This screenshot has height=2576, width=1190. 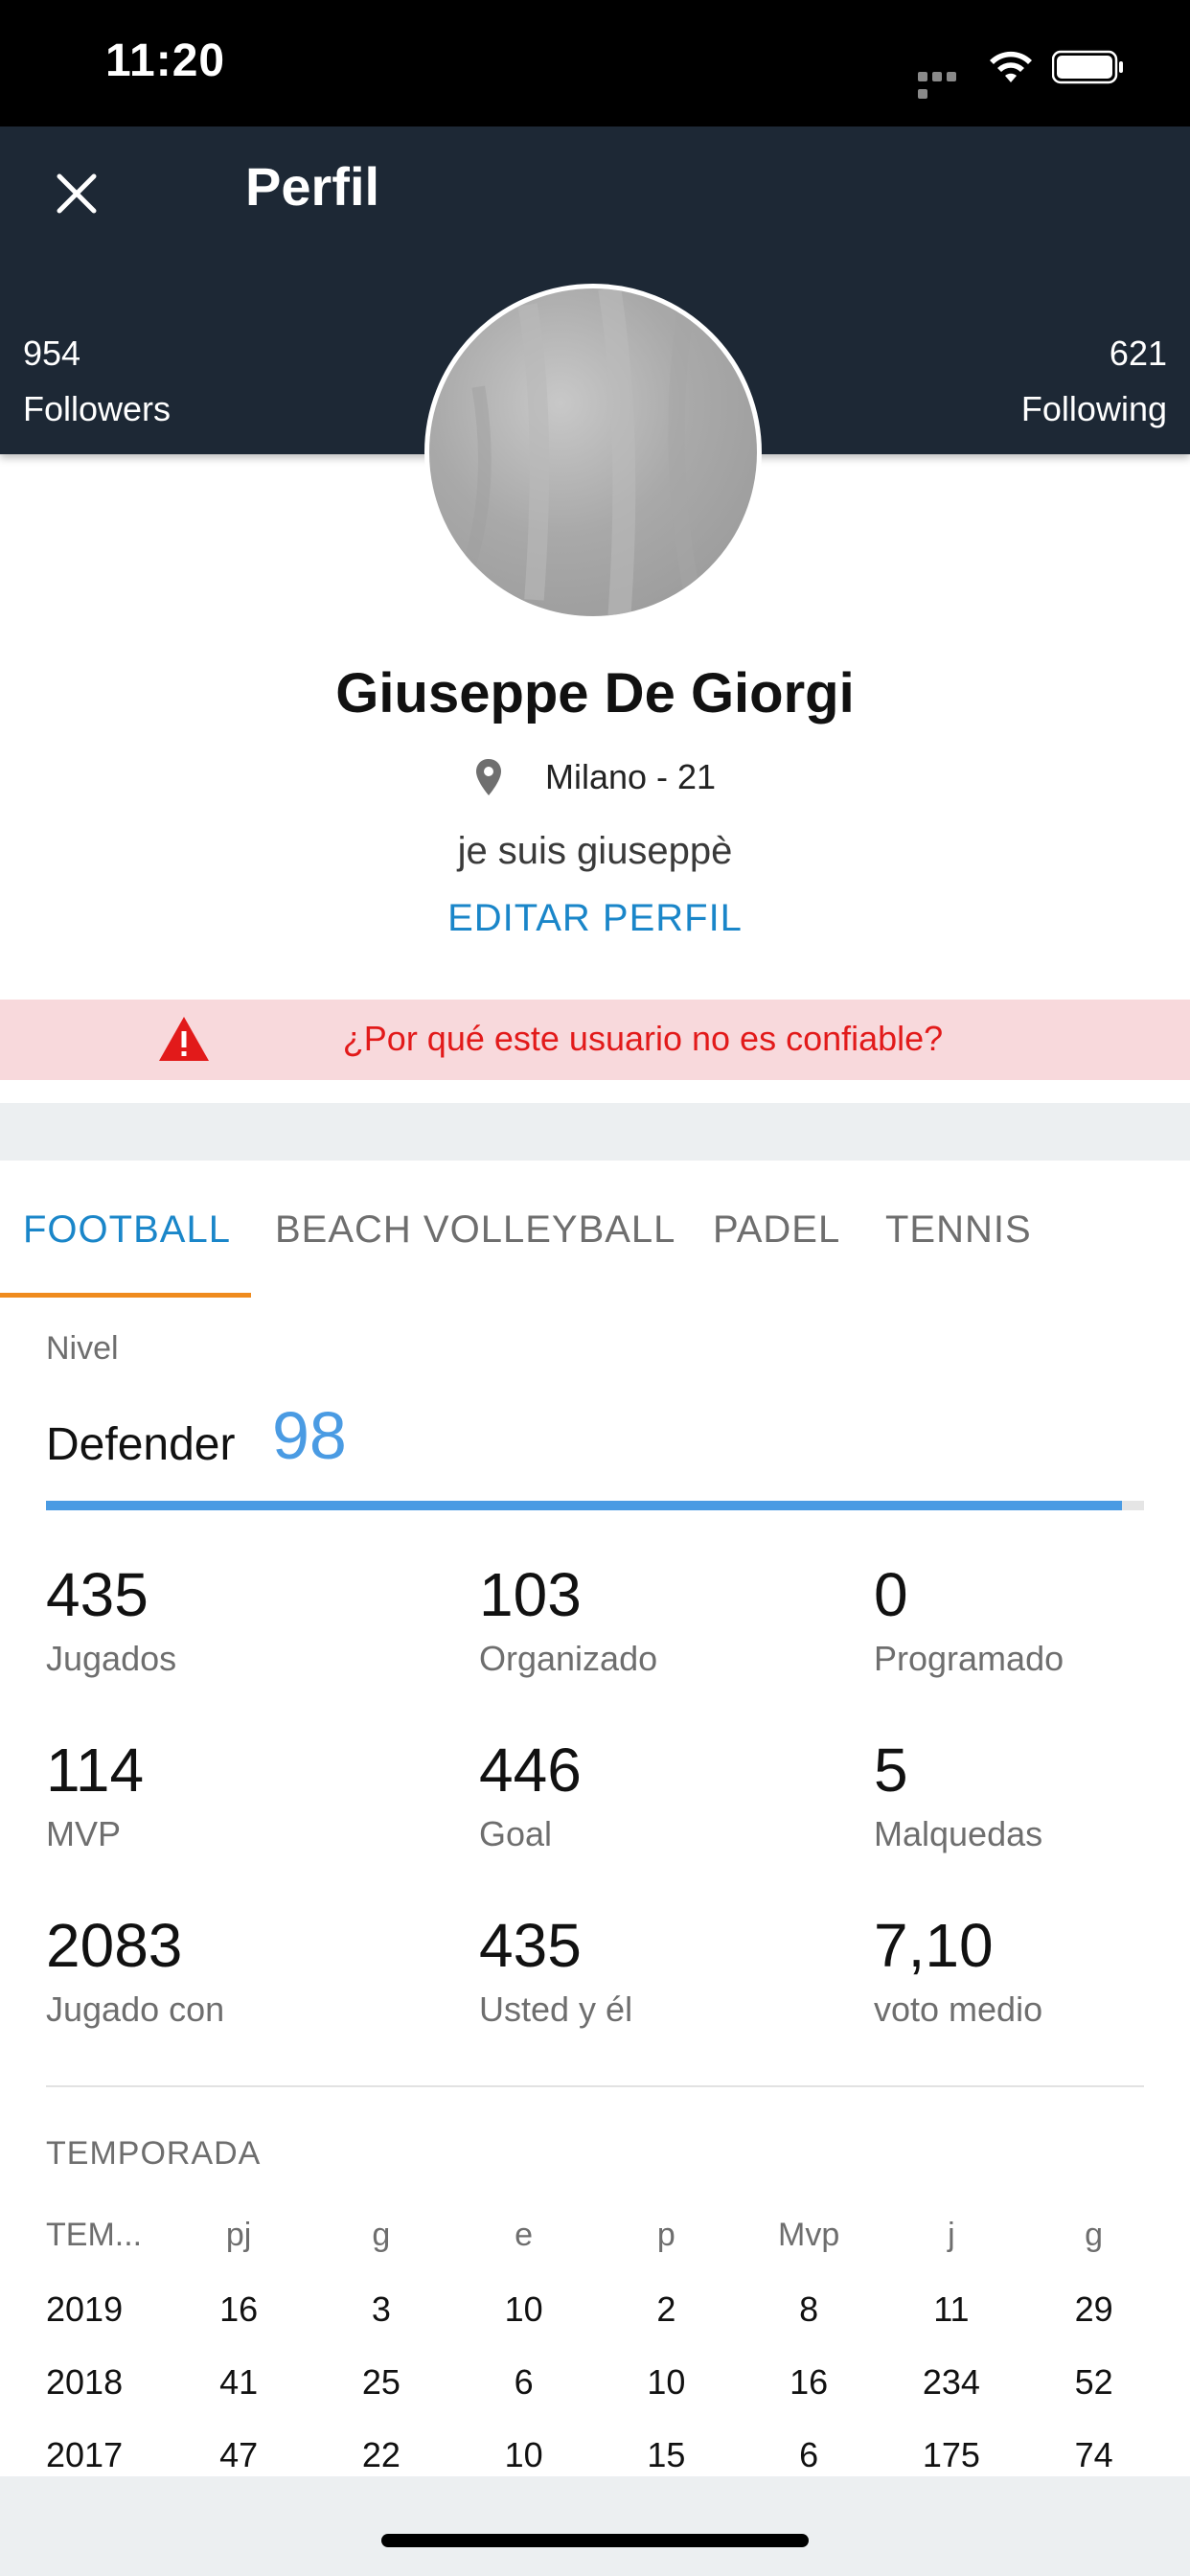 I want to click on column-header: e, so click(x=525, y=2234).